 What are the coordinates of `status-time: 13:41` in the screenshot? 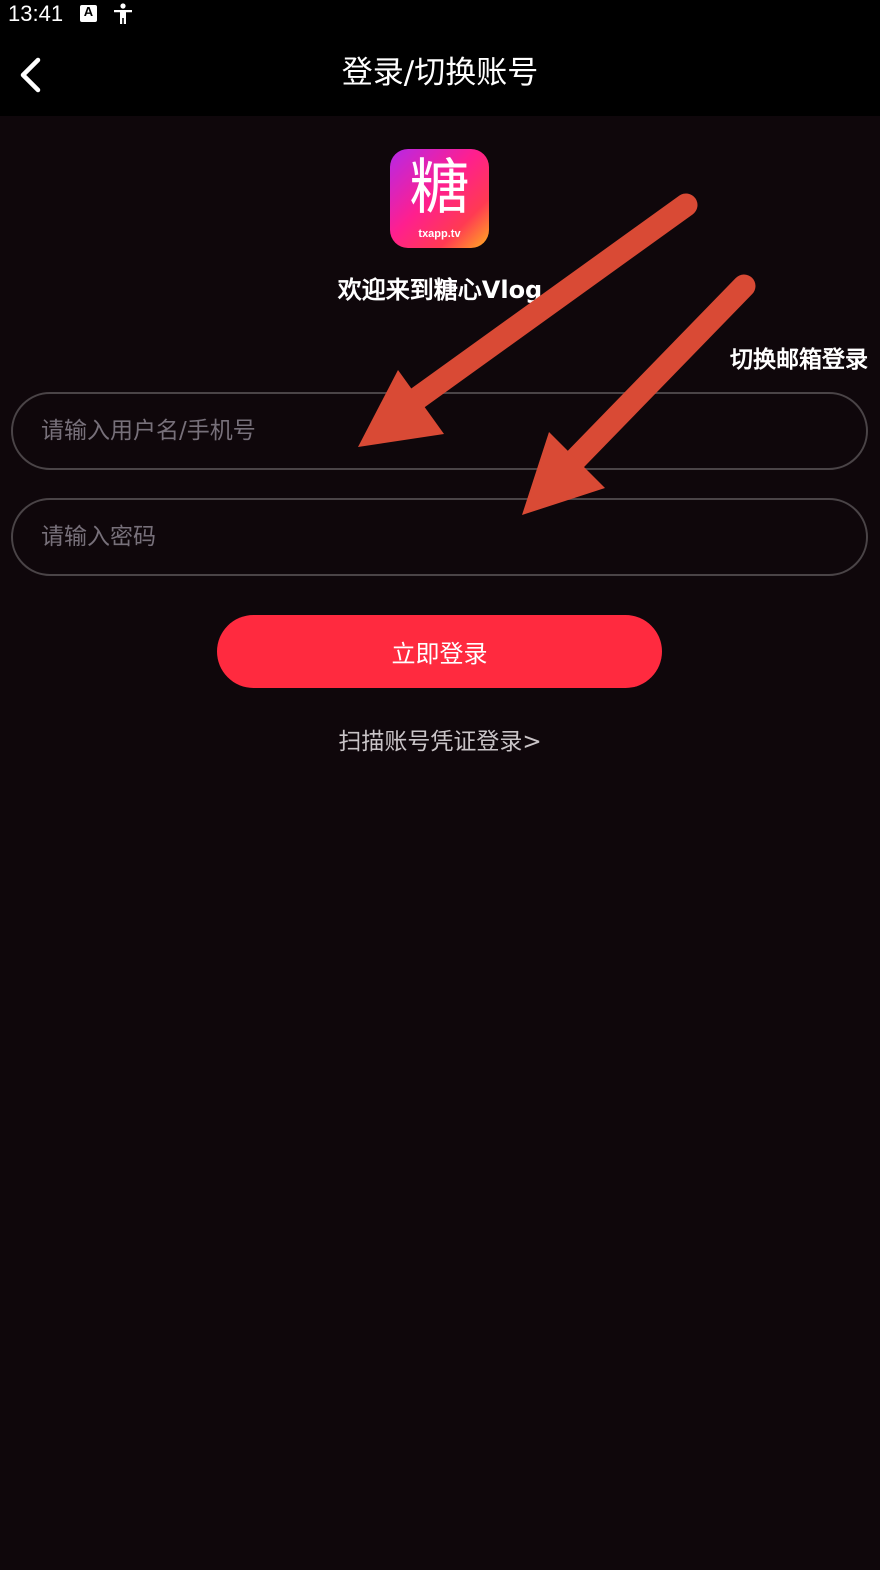 It's located at (36, 13).